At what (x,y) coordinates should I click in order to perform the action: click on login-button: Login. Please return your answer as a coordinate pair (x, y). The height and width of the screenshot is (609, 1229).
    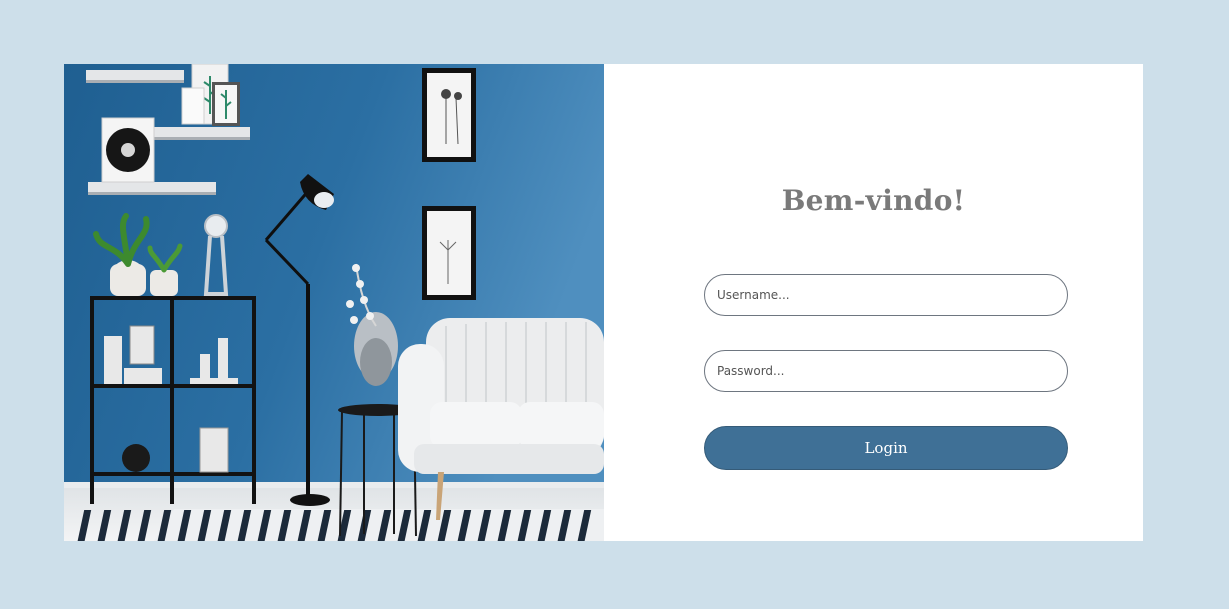
    Looking at the image, I should click on (886, 448).